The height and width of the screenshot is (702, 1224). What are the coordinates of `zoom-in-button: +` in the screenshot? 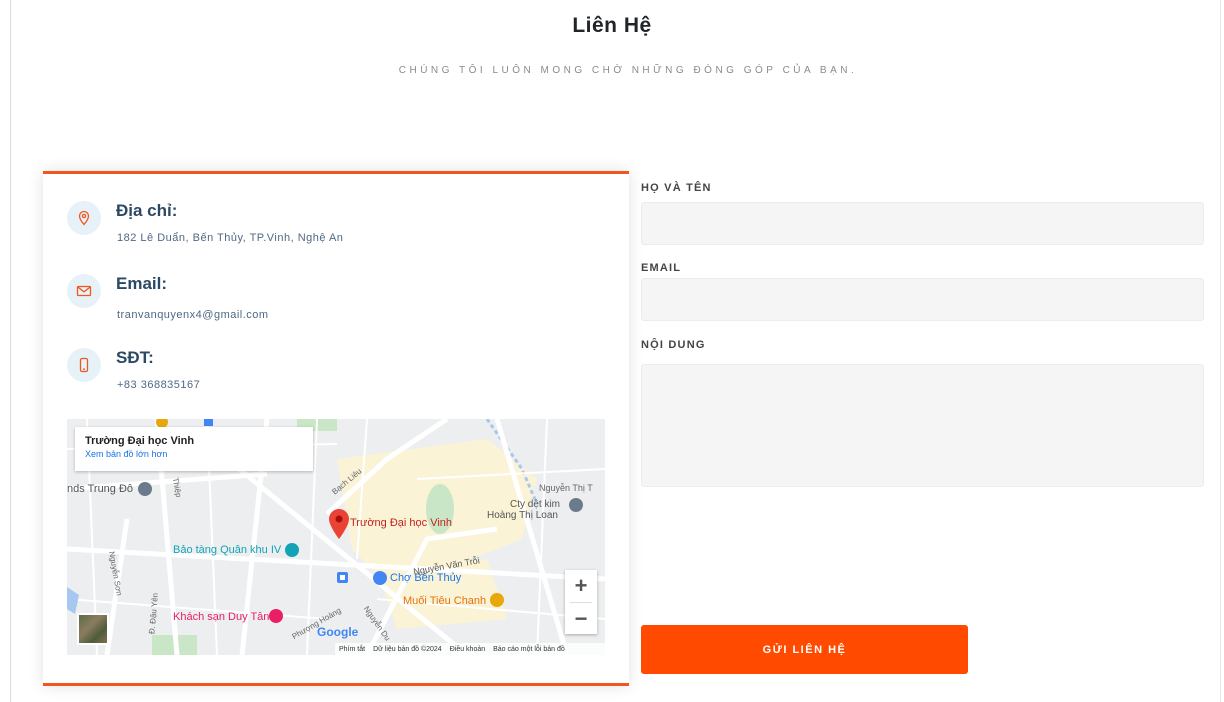 It's located at (581, 586).